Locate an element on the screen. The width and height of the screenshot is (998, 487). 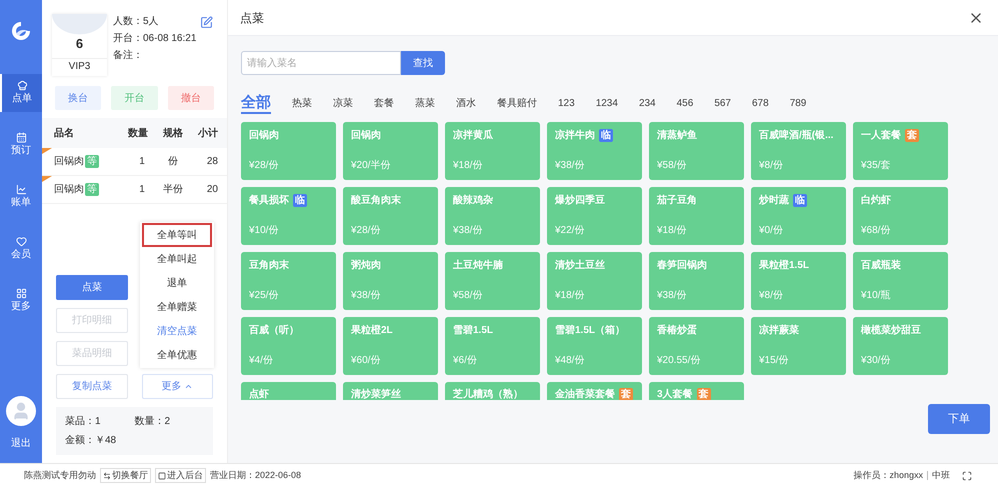
note-label: 备注： is located at coordinates (128, 55).